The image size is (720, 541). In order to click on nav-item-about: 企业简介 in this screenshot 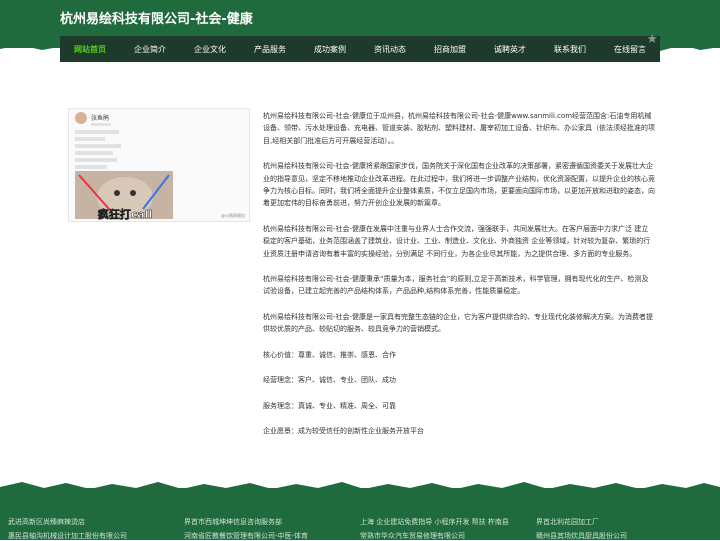, I will do `click(150, 49)`.